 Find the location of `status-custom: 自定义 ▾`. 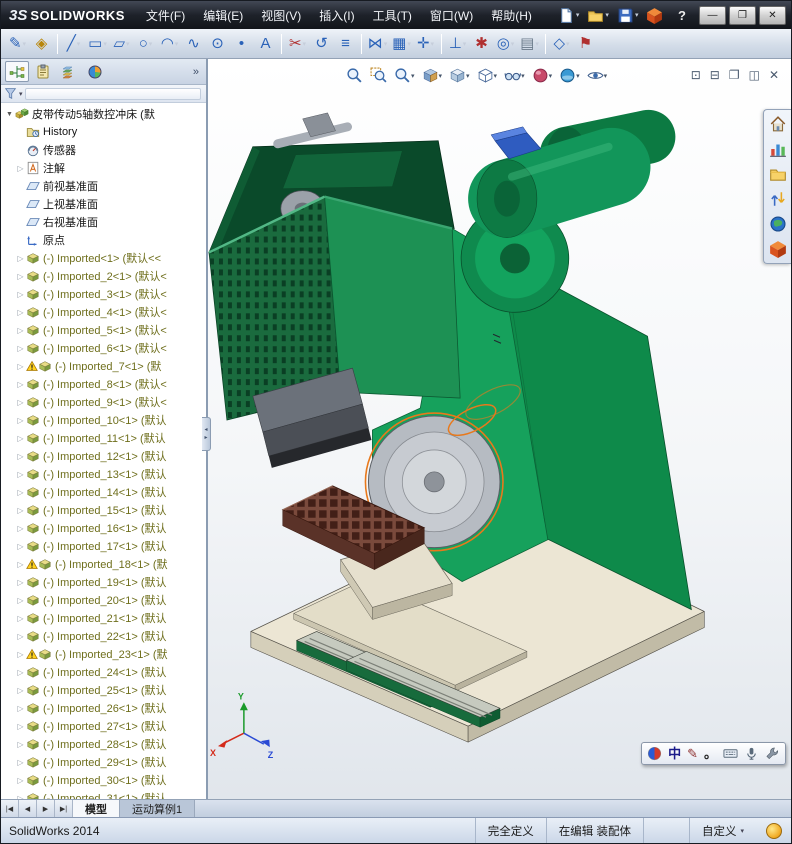

status-custom: 自定义 ▾ is located at coordinates (722, 830).